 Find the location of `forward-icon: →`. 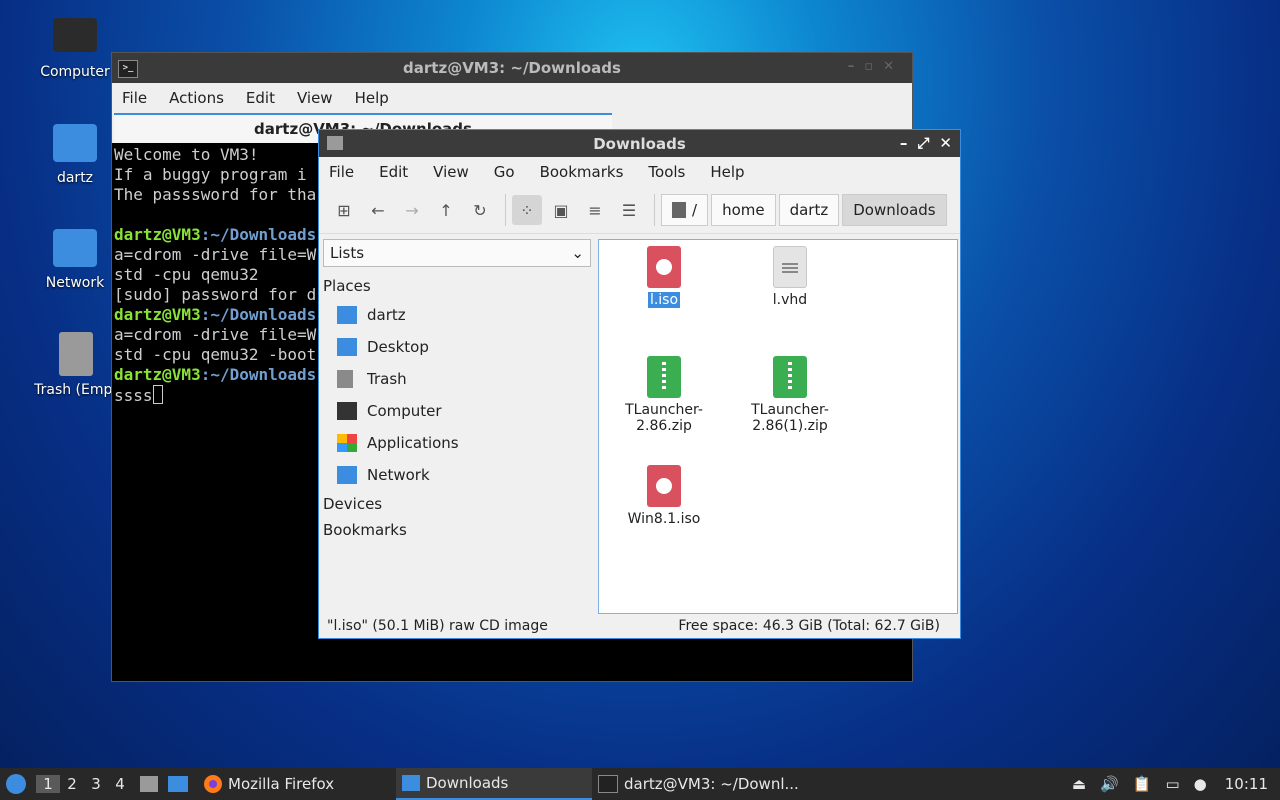

forward-icon: → is located at coordinates (412, 210).